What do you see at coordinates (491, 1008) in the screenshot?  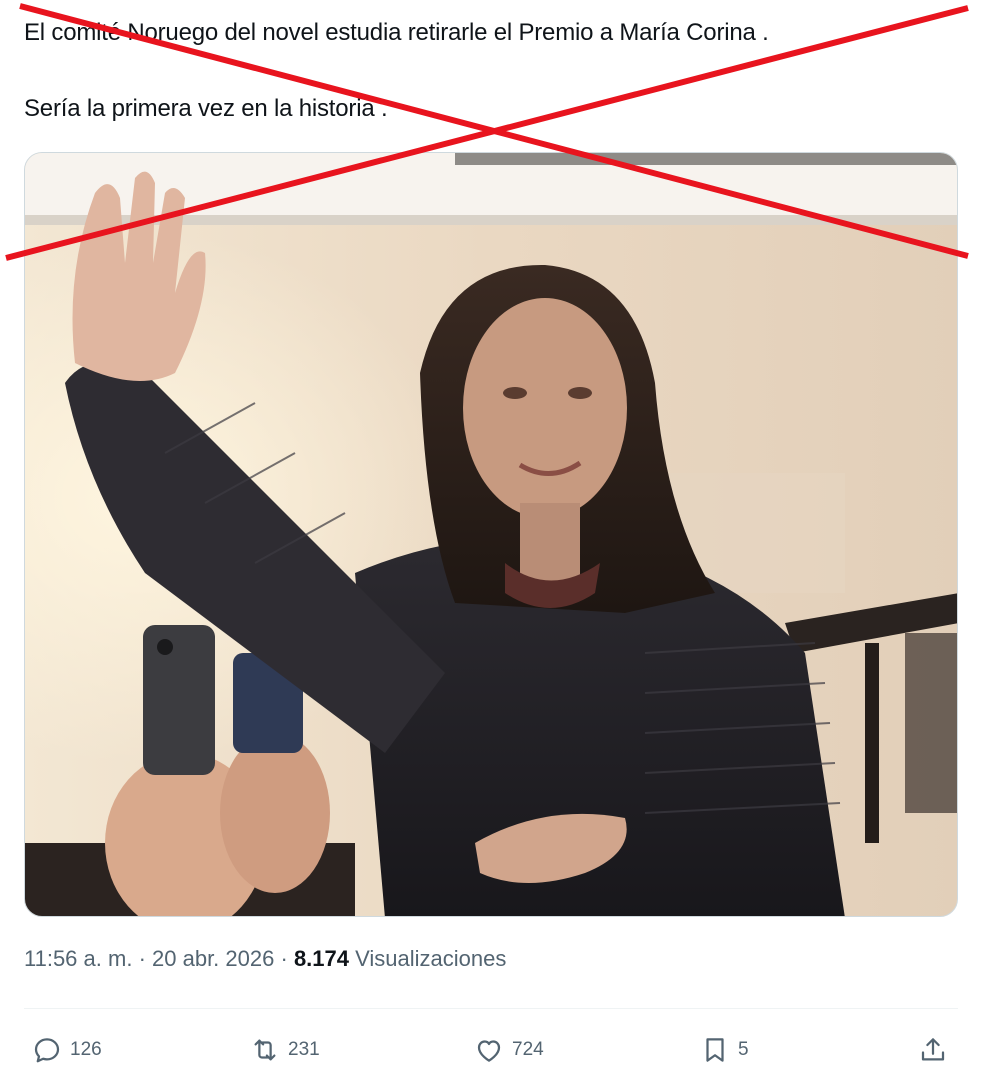 I see `divider` at bounding box center [491, 1008].